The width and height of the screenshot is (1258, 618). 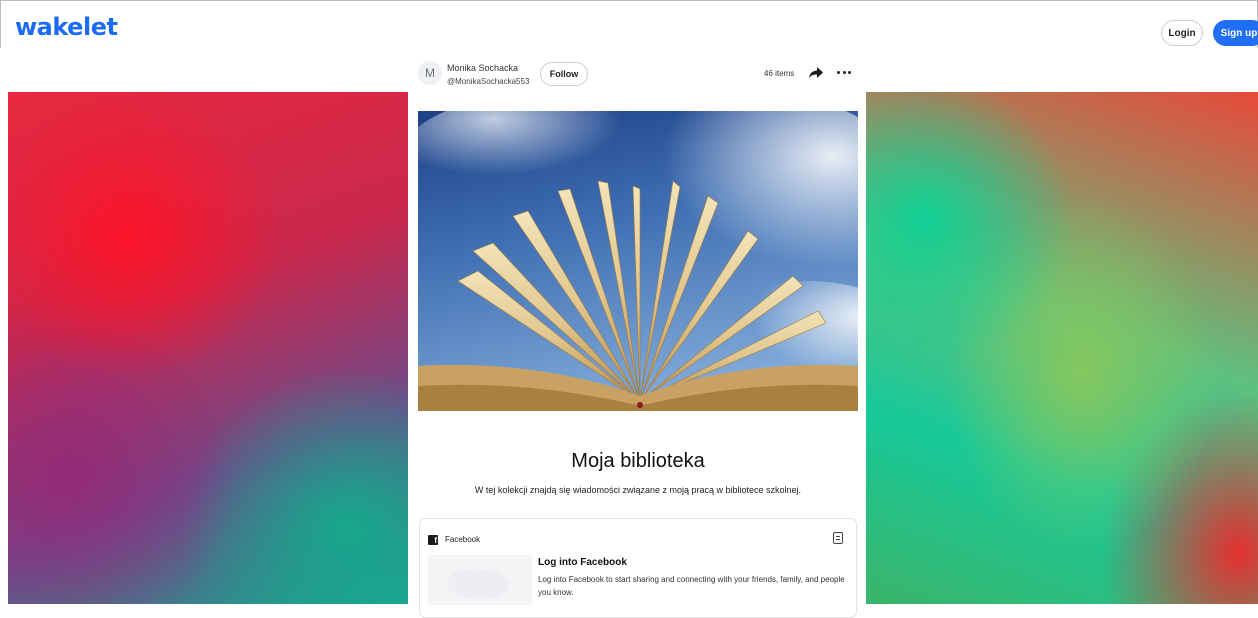 What do you see at coordinates (463, 539) in the screenshot?
I see `card-source: Facebook` at bounding box center [463, 539].